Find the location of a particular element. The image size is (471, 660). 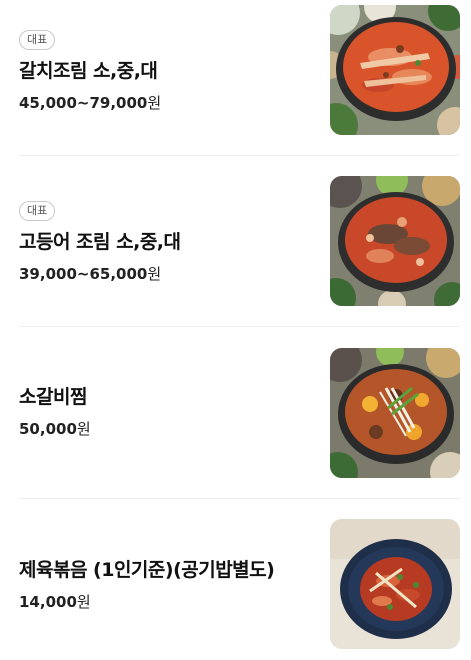

menu-item-info: 제육볶음 (1인기준)(공기밥별도) 14,000원 is located at coordinates (166, 583).